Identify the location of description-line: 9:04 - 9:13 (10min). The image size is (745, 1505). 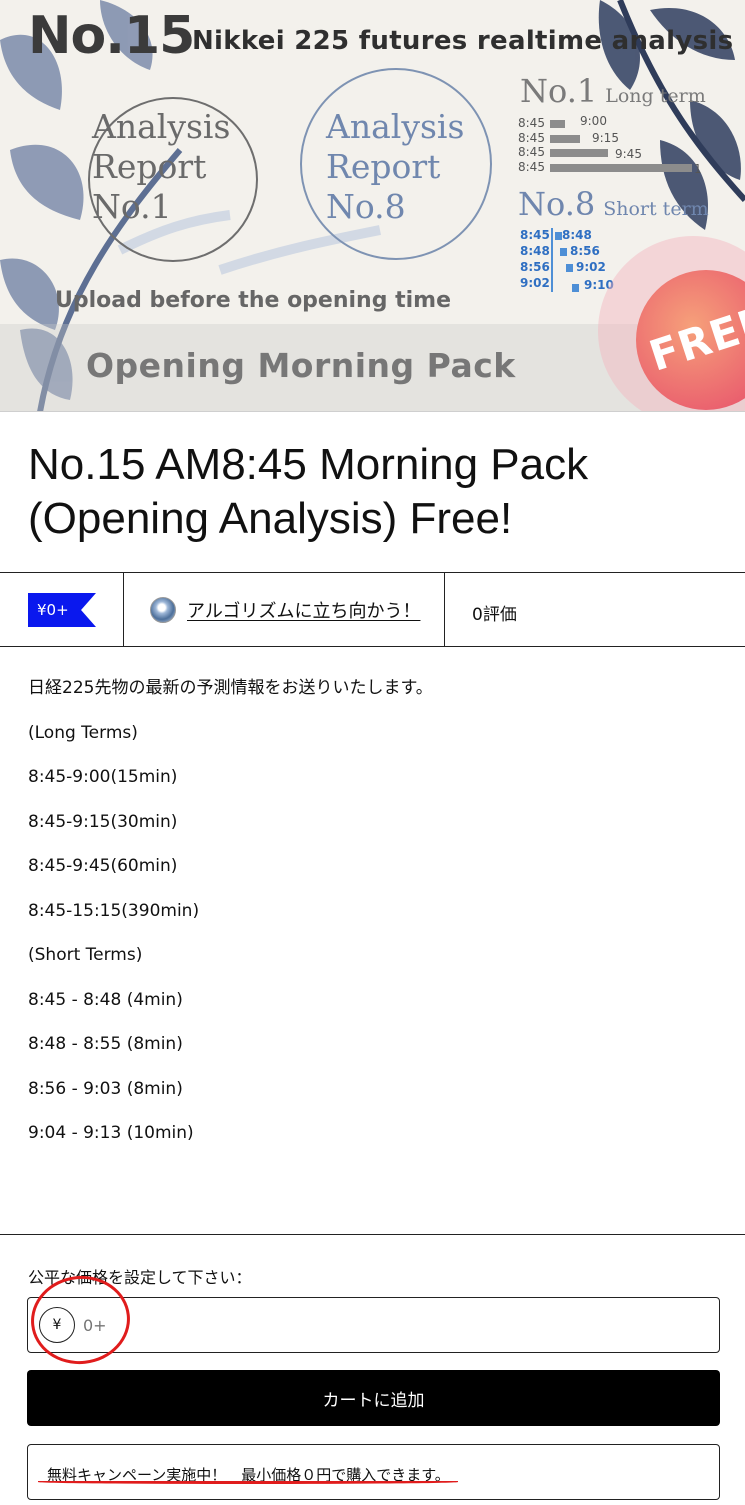
(111, 1133).